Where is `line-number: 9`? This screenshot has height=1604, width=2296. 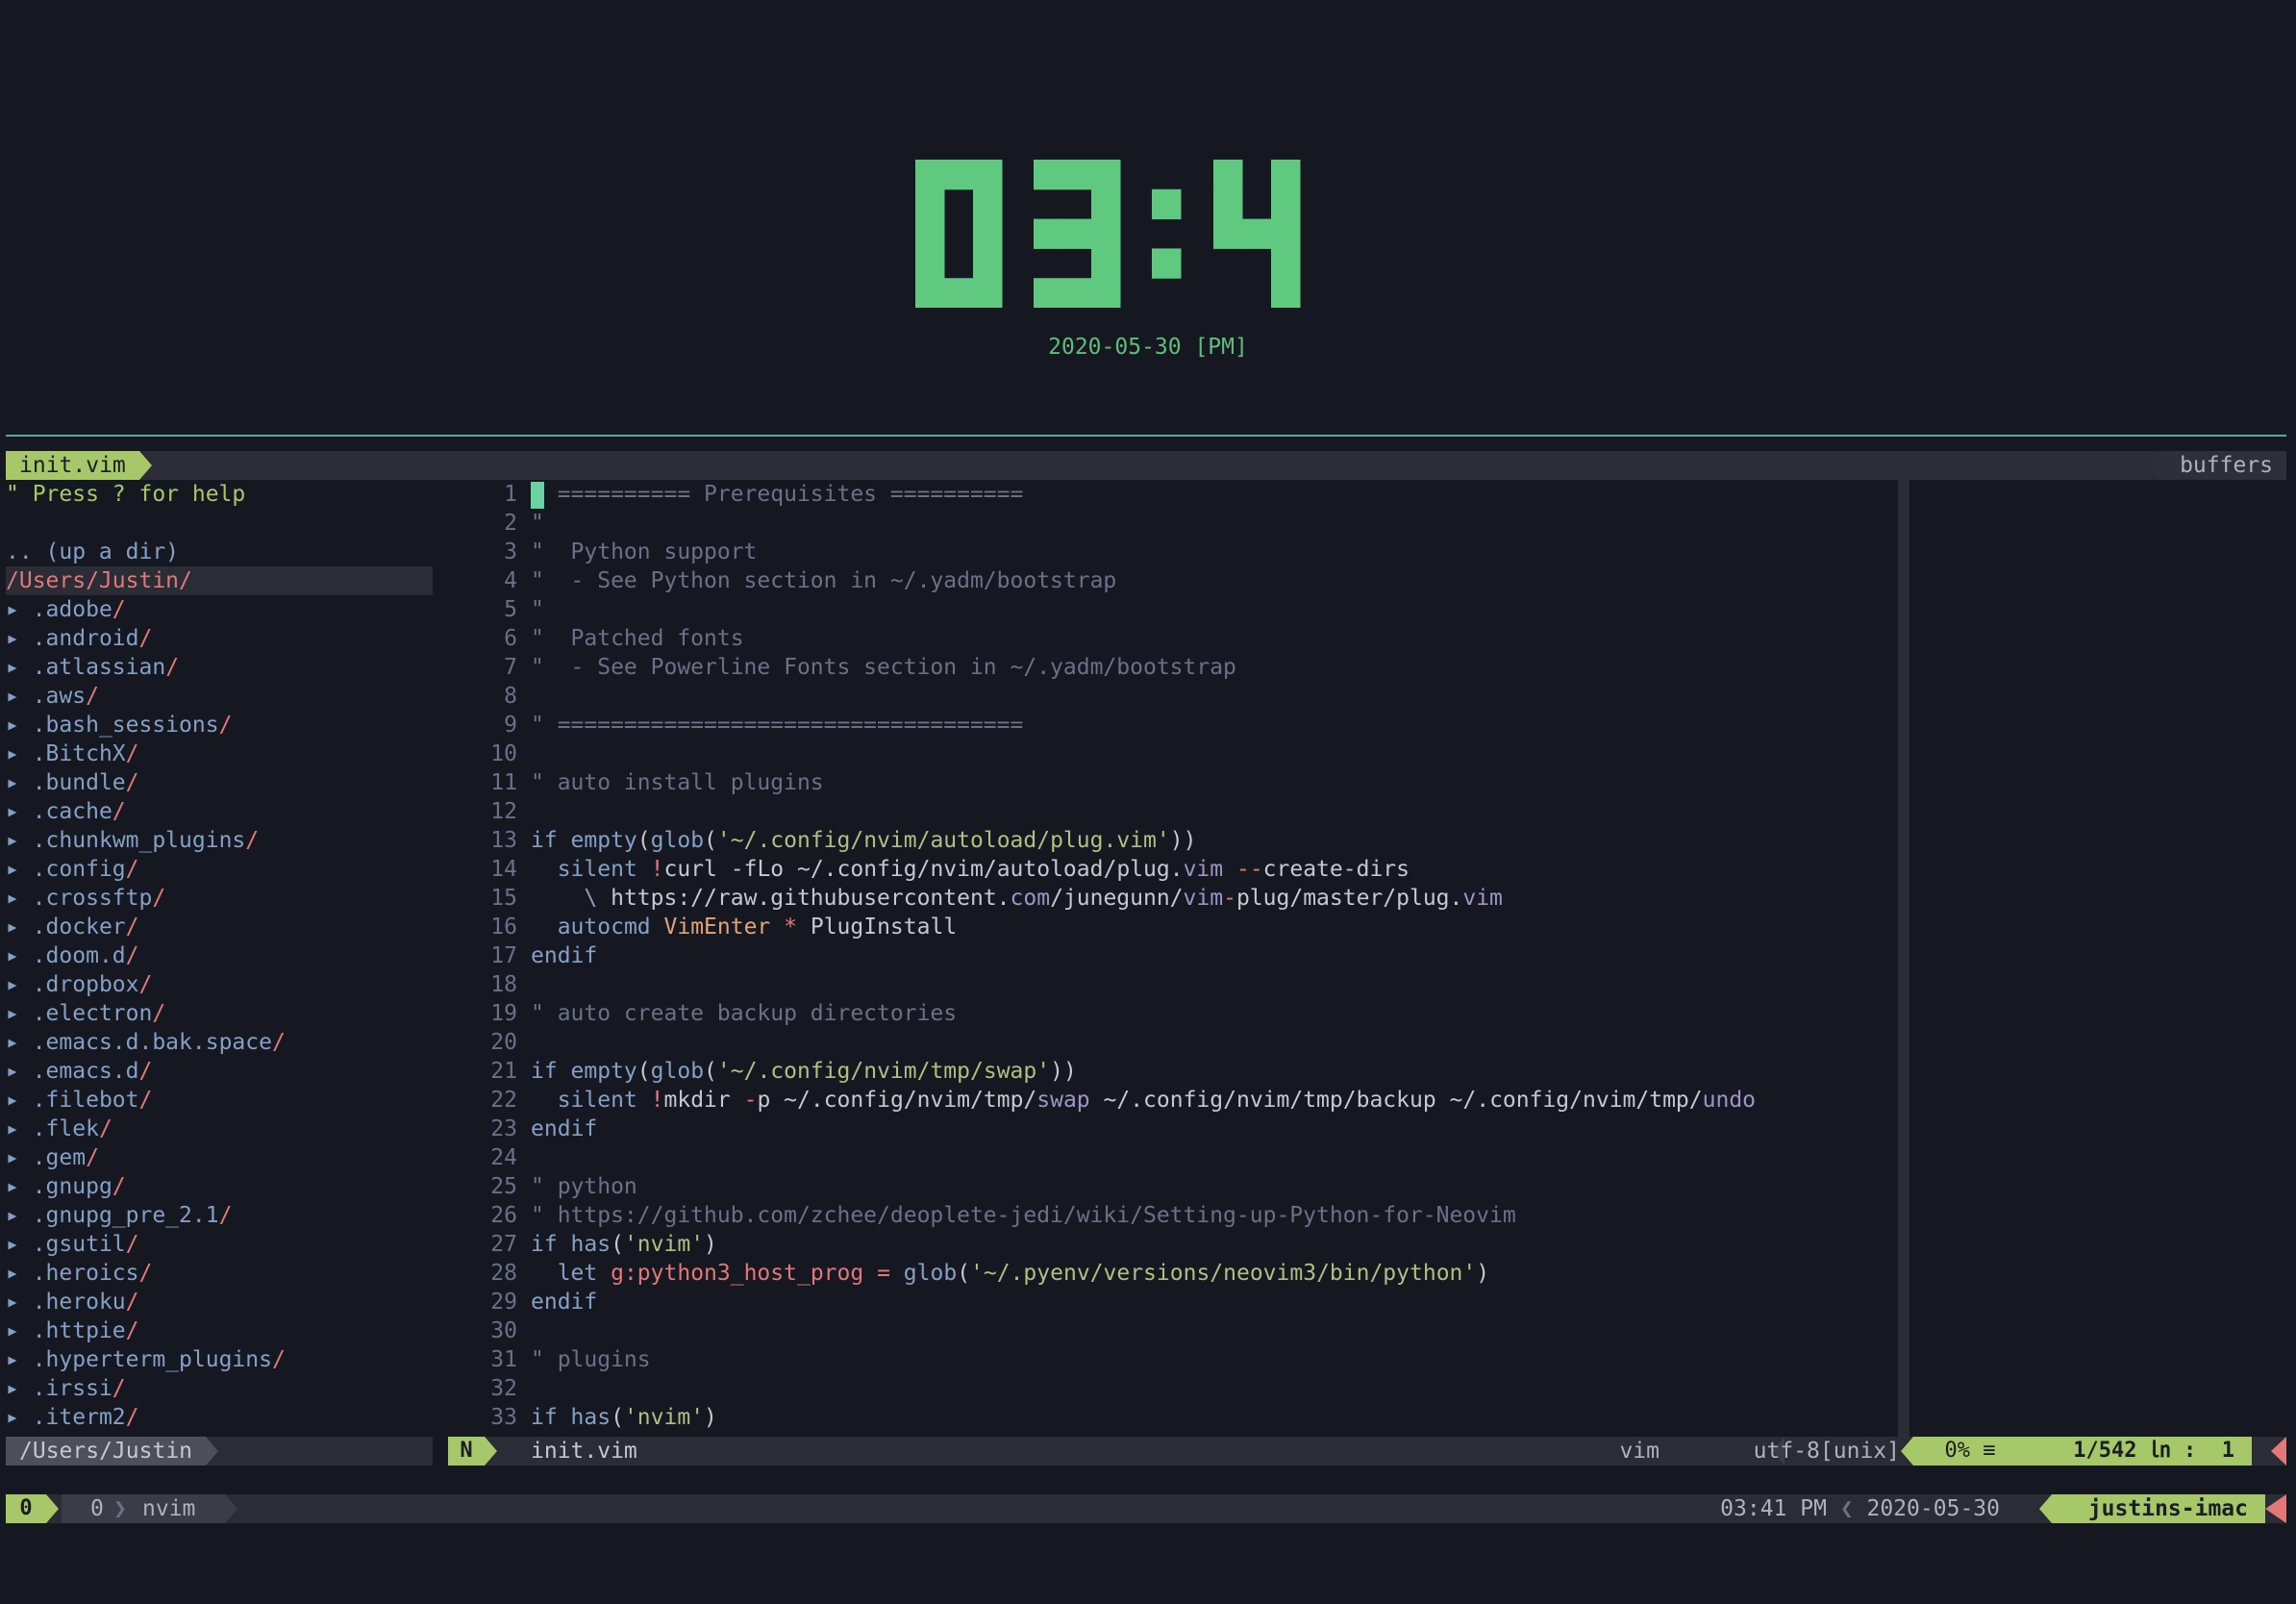 line-number: 9 is located at coordinates (510, 725).